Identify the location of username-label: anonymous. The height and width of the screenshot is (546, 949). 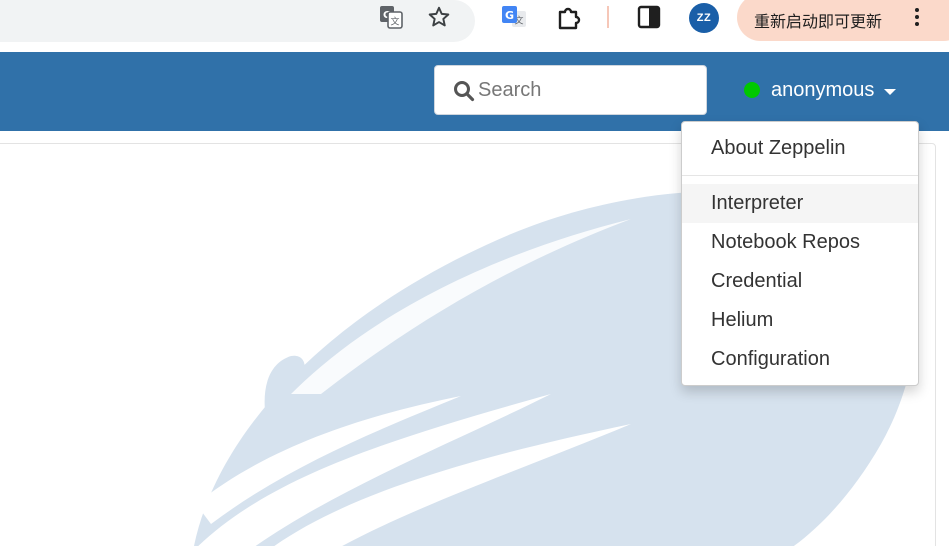
(823, 89).